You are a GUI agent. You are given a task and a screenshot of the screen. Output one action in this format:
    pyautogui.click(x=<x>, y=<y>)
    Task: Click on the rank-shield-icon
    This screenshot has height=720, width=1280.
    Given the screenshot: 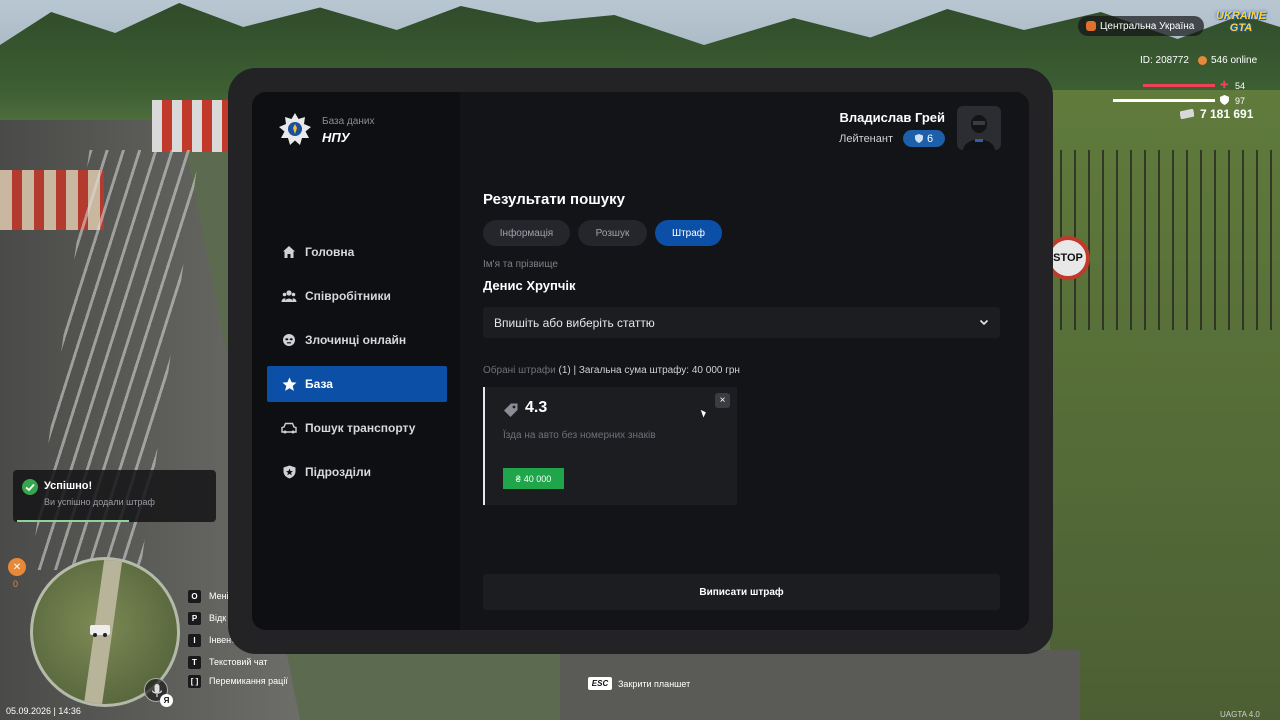 What is the action you would take?
    pyautogui.click(x=918, y=138)
    